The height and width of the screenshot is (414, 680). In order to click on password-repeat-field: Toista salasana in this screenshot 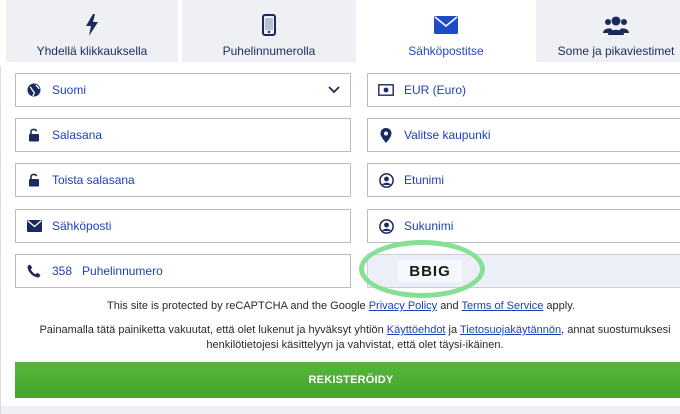, I will do `click(183, 180)`.